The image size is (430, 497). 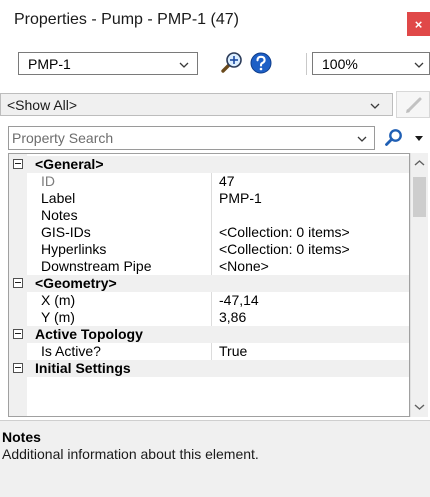 What do you see at coordinates (76, 283) in the screenshot?
I see `category-label: <Geometry>` at bounding box center [76, 283].